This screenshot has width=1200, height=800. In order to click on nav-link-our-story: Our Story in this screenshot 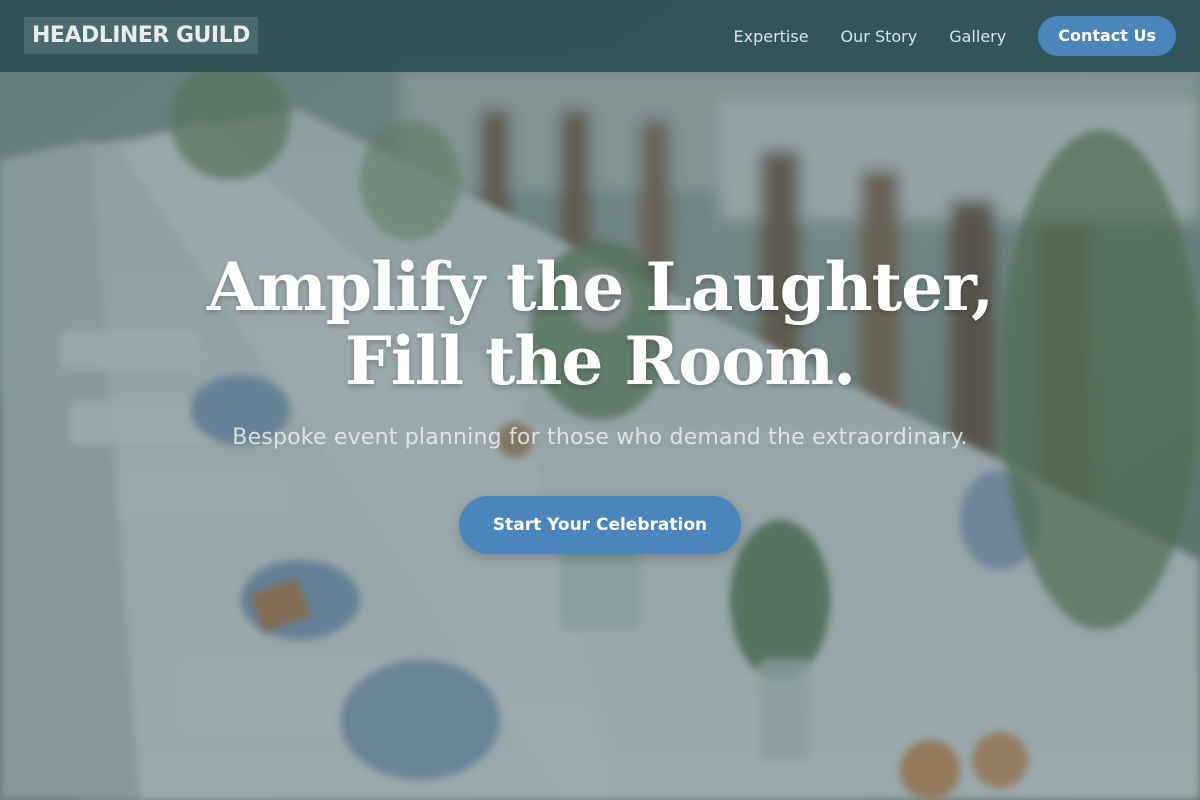, I will do `click(879, 36)`.